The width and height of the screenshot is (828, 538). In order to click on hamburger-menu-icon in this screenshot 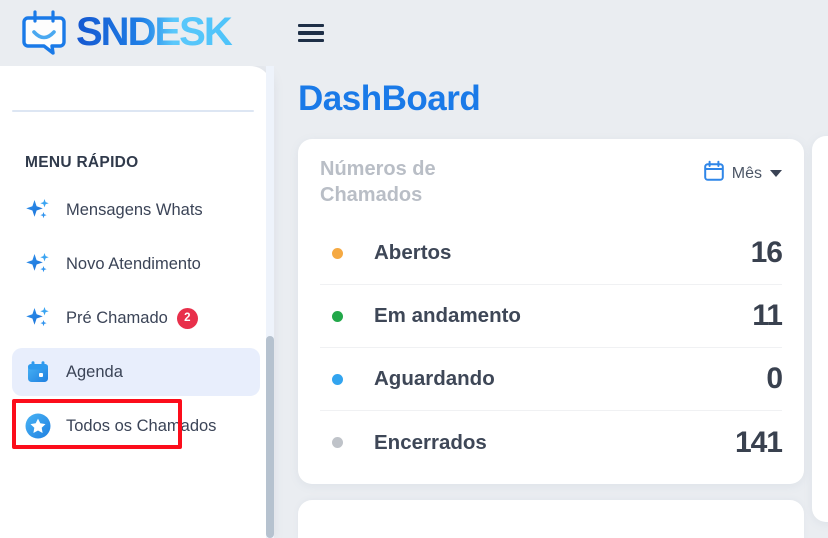, I will do `click(311, 33)`.